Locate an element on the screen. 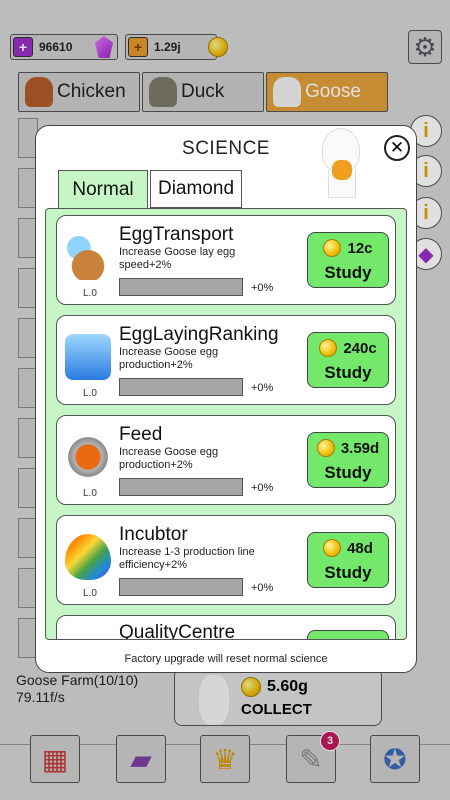  rainbow-egg-icon is located at coordinates (88, 557).